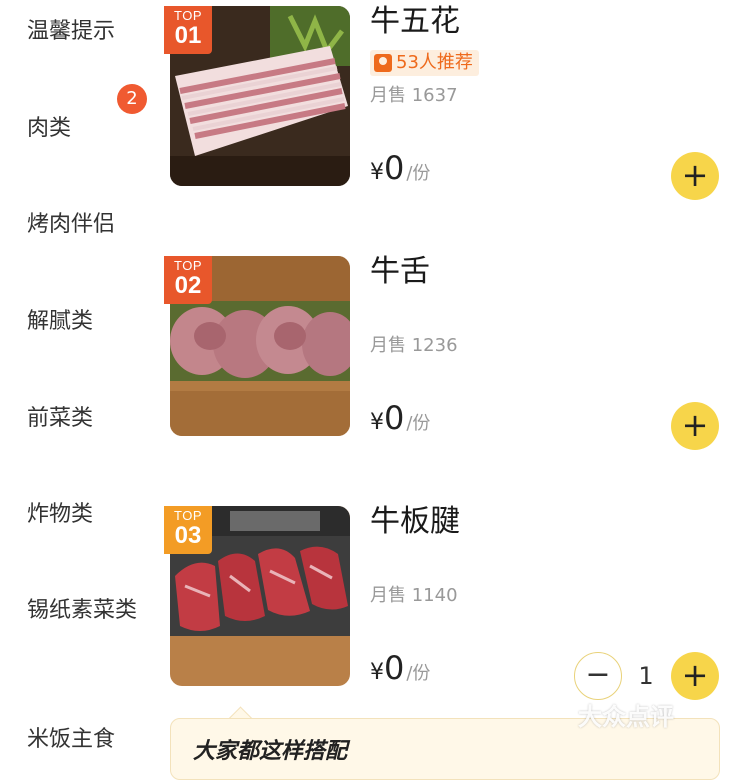 The height and width of the screenshot is (780, 750). Describe the element at coordinates (415, 21) in the screenshot. I see `product-name: 牛五花` at that location.